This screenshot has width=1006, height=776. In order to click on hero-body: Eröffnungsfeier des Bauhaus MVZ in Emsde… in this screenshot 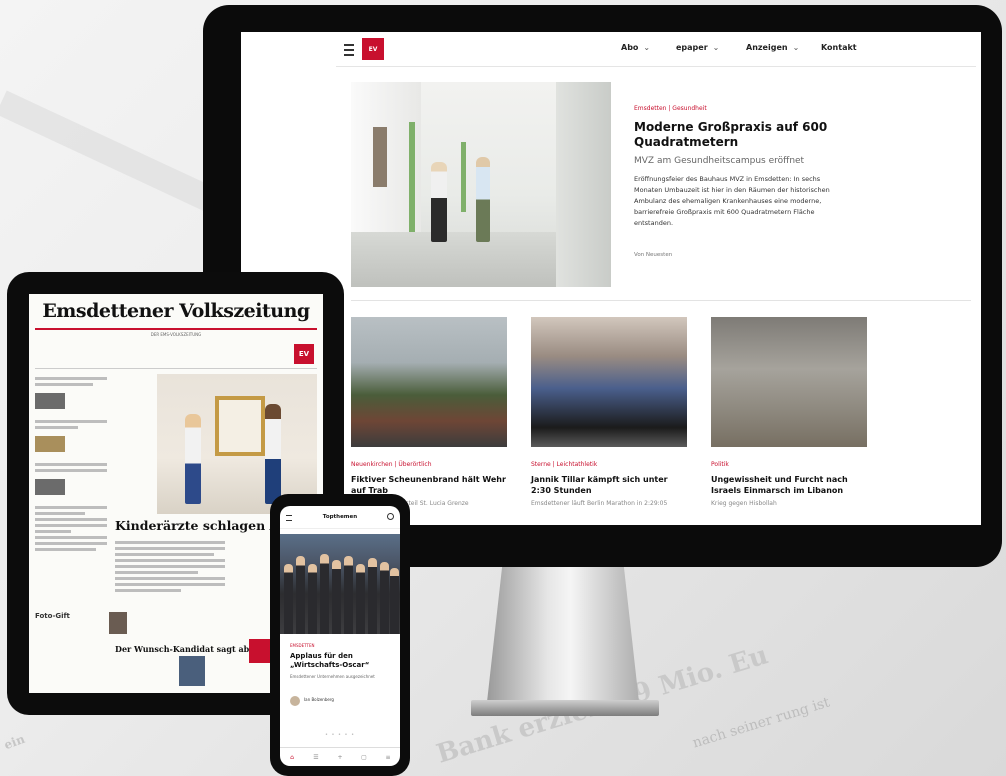, I will do `click(732, 201)`.